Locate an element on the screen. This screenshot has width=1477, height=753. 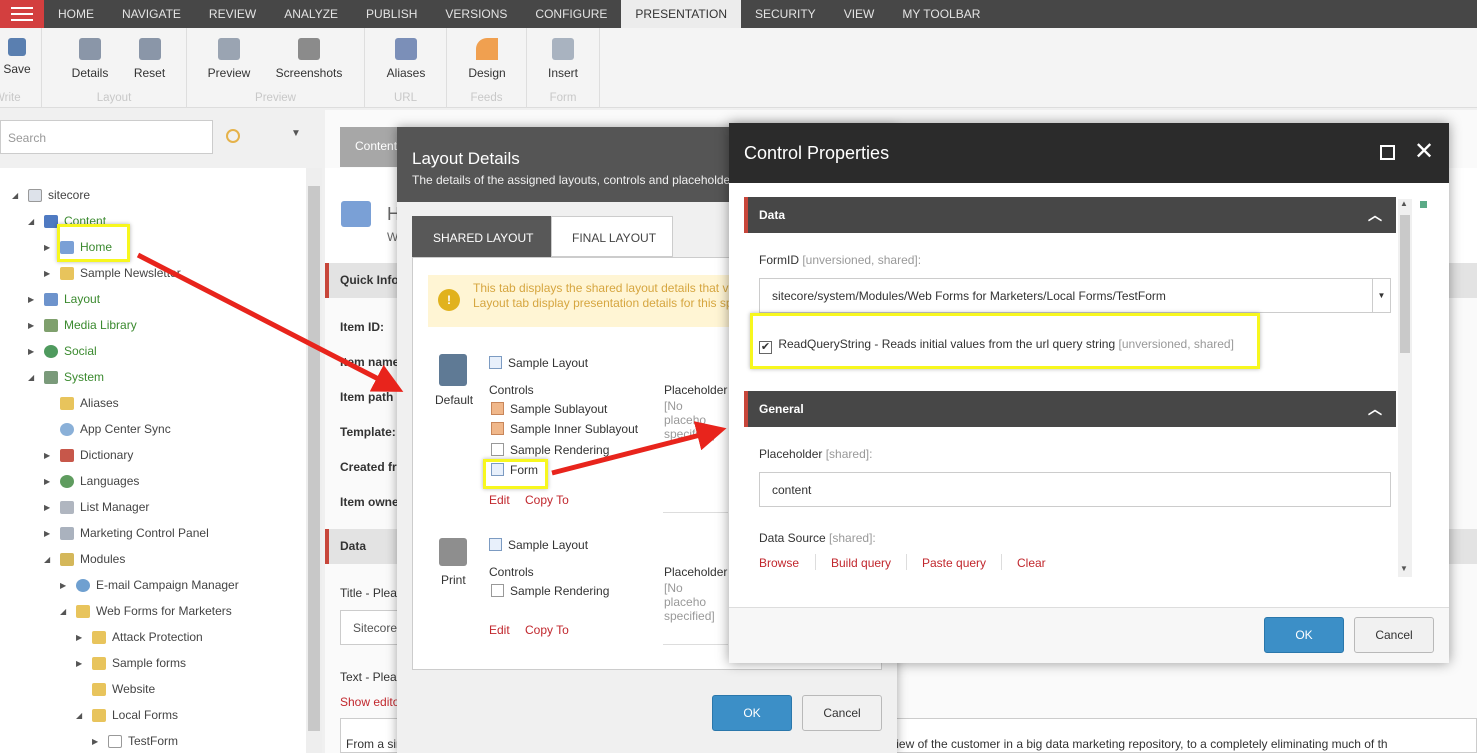
annotation-arrows is located at coordinates (431, 364).